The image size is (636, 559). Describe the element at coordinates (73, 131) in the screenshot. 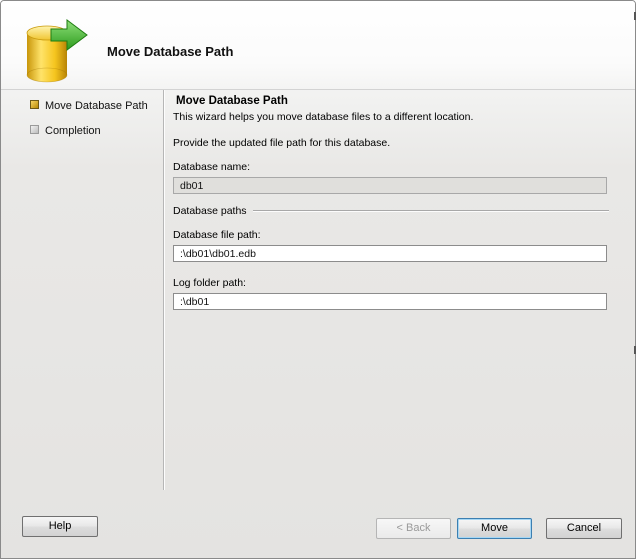

I see `nav-step-label: Completion` at that location.